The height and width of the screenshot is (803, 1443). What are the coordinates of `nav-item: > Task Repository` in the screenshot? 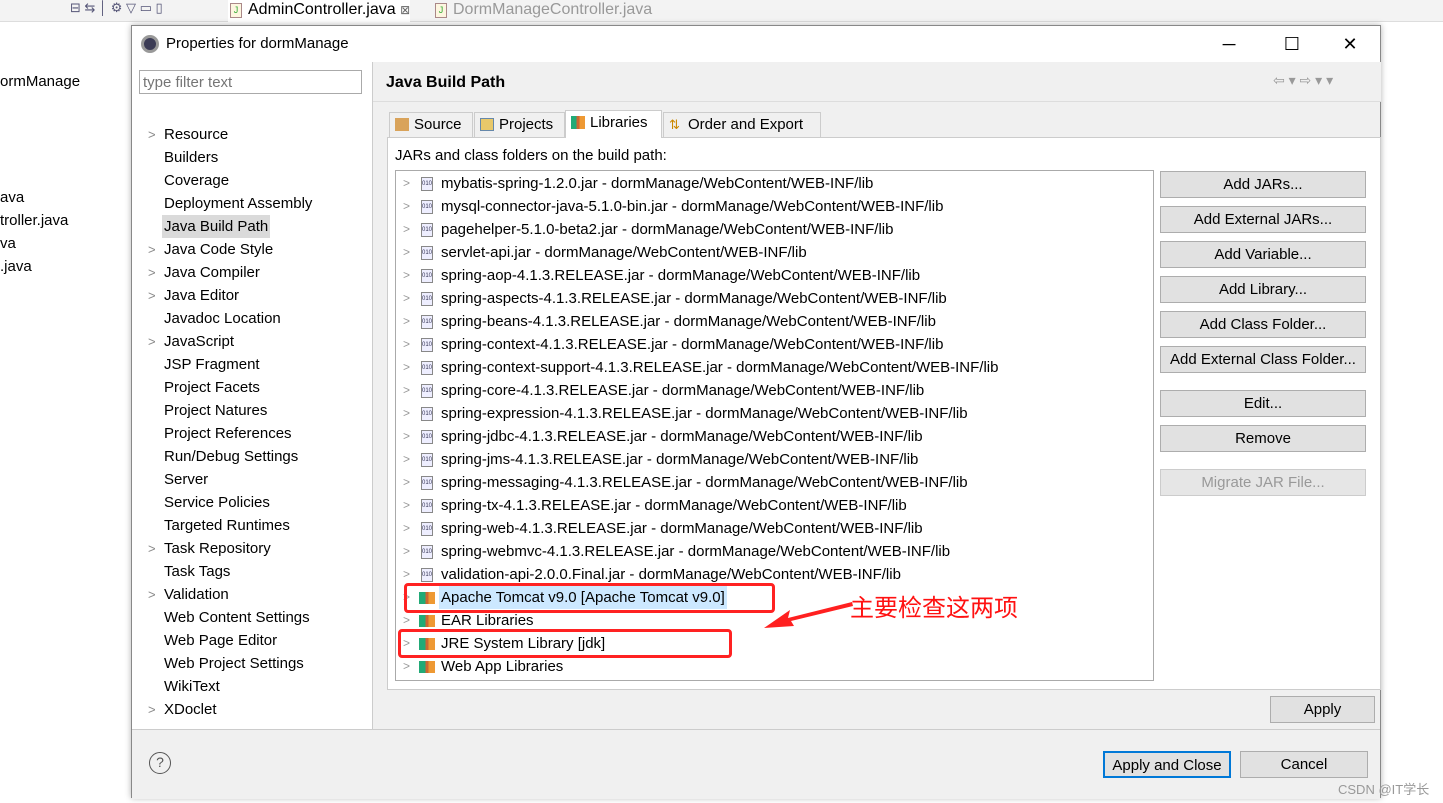 It's located at (252, 548).